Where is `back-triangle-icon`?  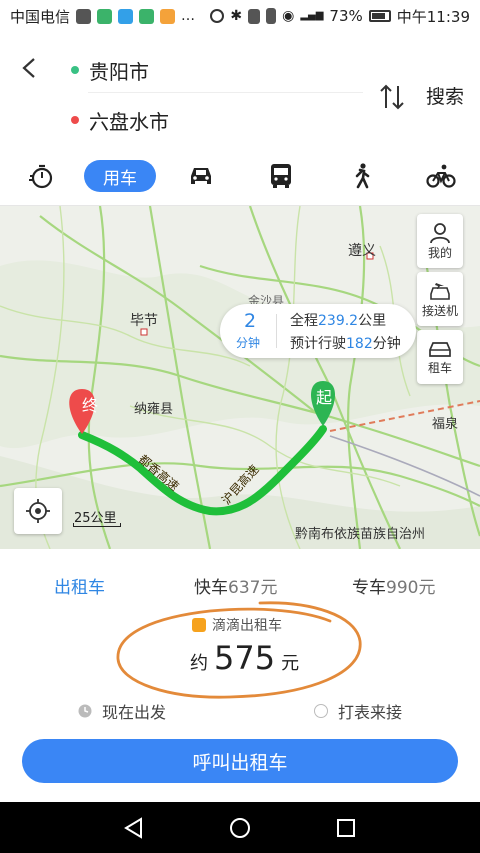 back-triangle-icon is located at coordinates (134, 828).